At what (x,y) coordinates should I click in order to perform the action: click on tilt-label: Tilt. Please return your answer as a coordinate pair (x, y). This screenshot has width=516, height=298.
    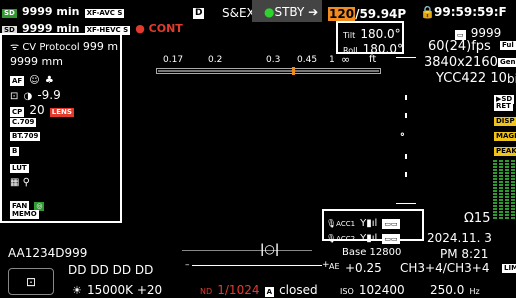
    Looking at the image, I should click on (349, 35).